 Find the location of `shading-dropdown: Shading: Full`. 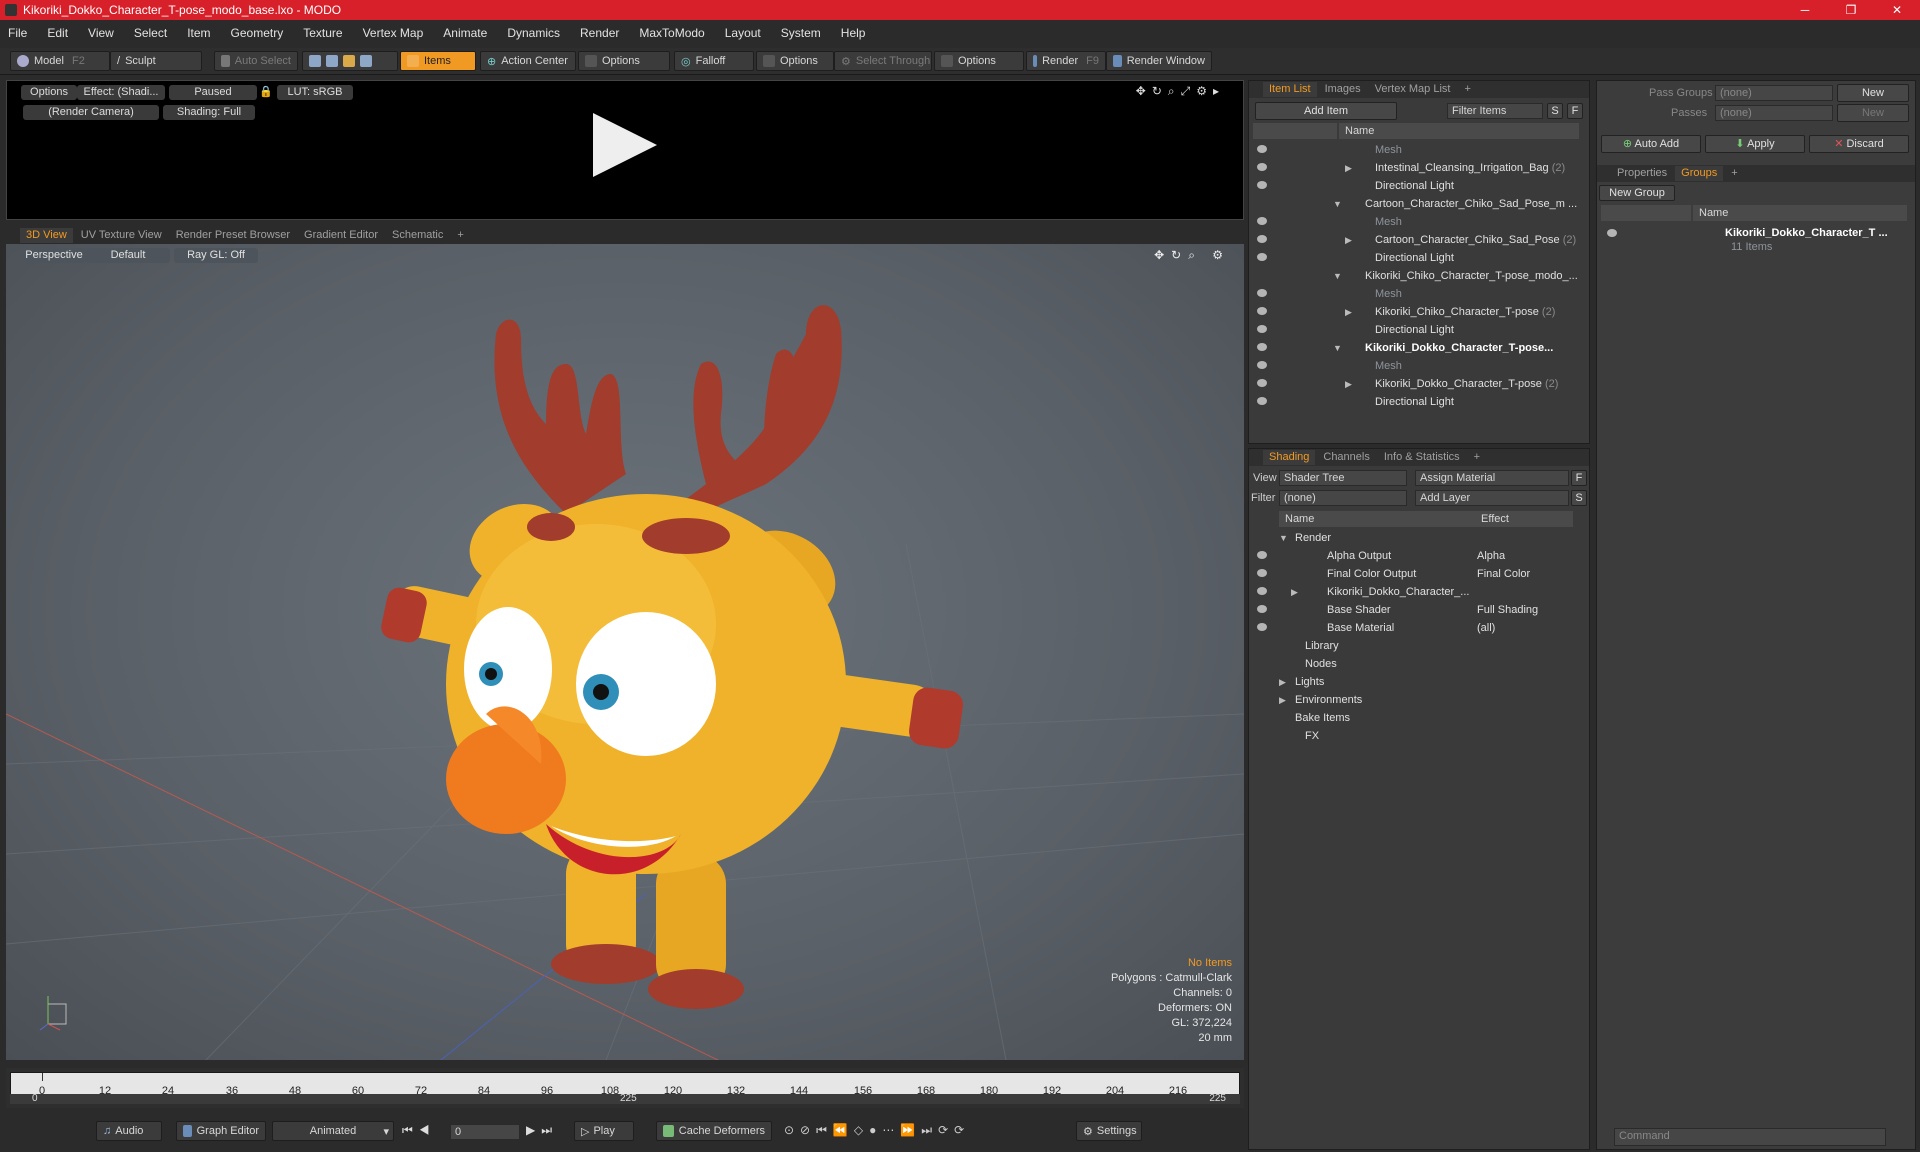

shading-dropdown: Shading: Full is located at coordinates (209, 112).